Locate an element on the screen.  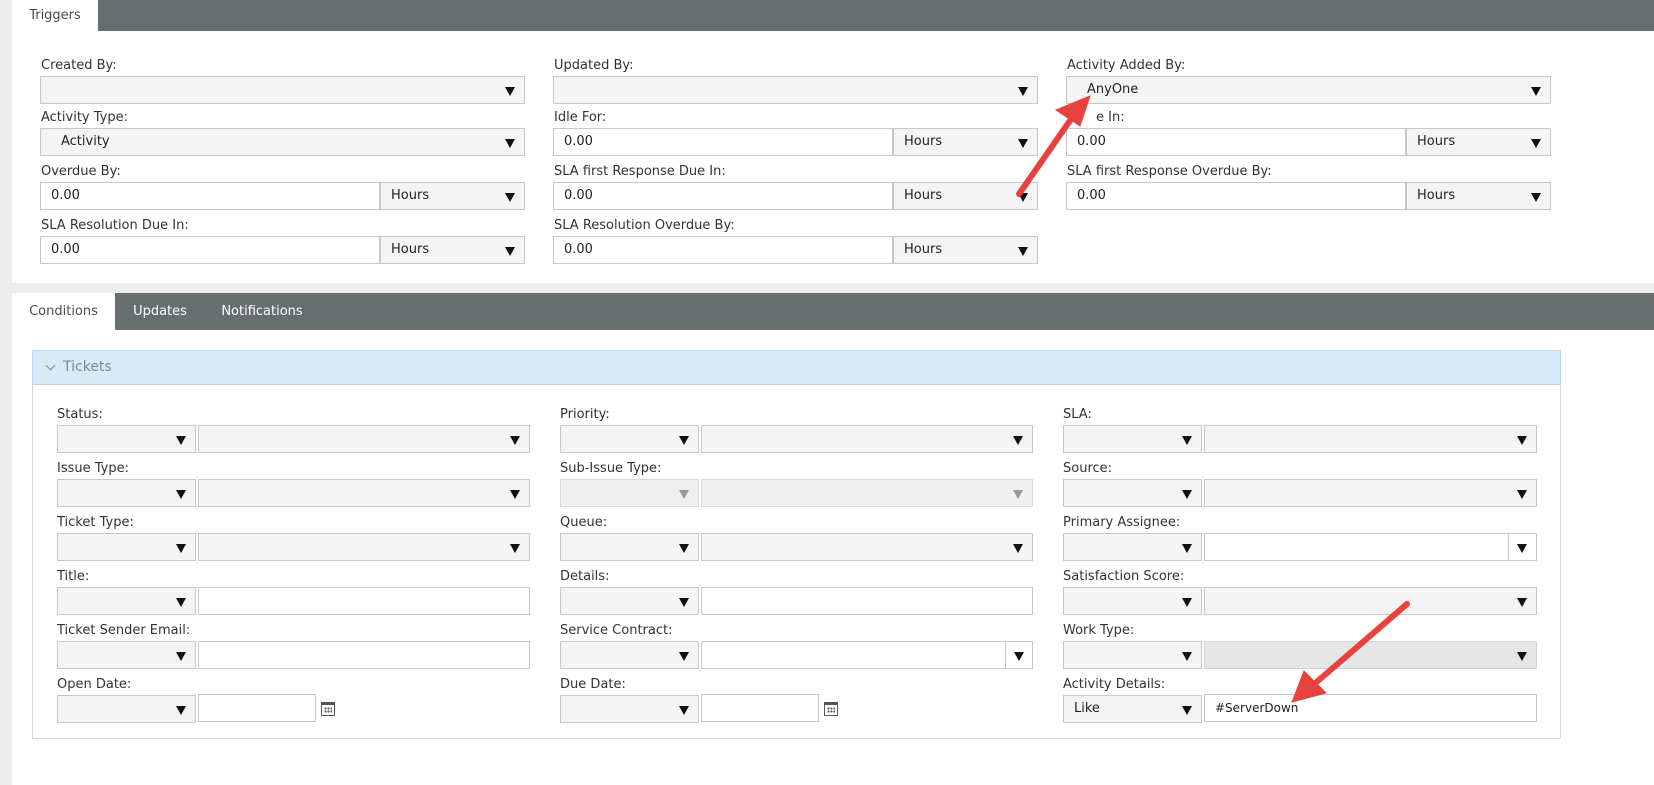
ticket-sender-email-operator-select is located at coordinates (126, 655).